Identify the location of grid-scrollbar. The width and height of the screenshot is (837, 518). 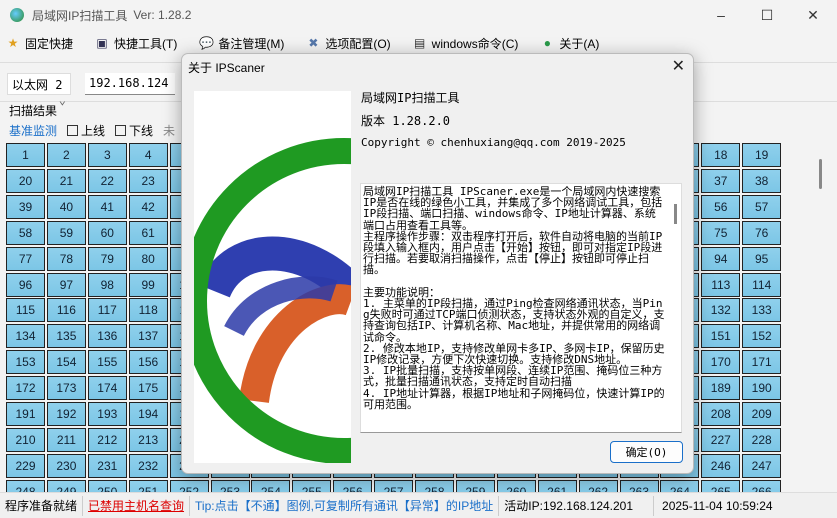
(821, 317).